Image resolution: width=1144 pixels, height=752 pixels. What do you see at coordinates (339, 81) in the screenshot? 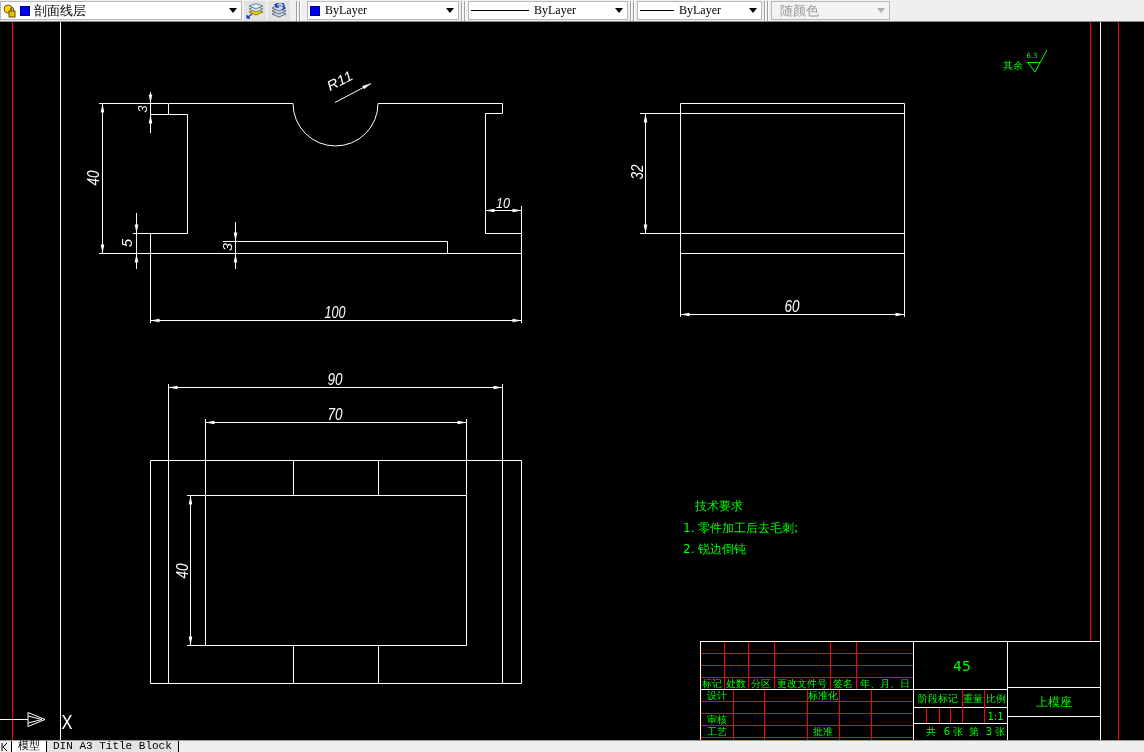
I see `dimension-text: R11` at bounding box center [339, 81].